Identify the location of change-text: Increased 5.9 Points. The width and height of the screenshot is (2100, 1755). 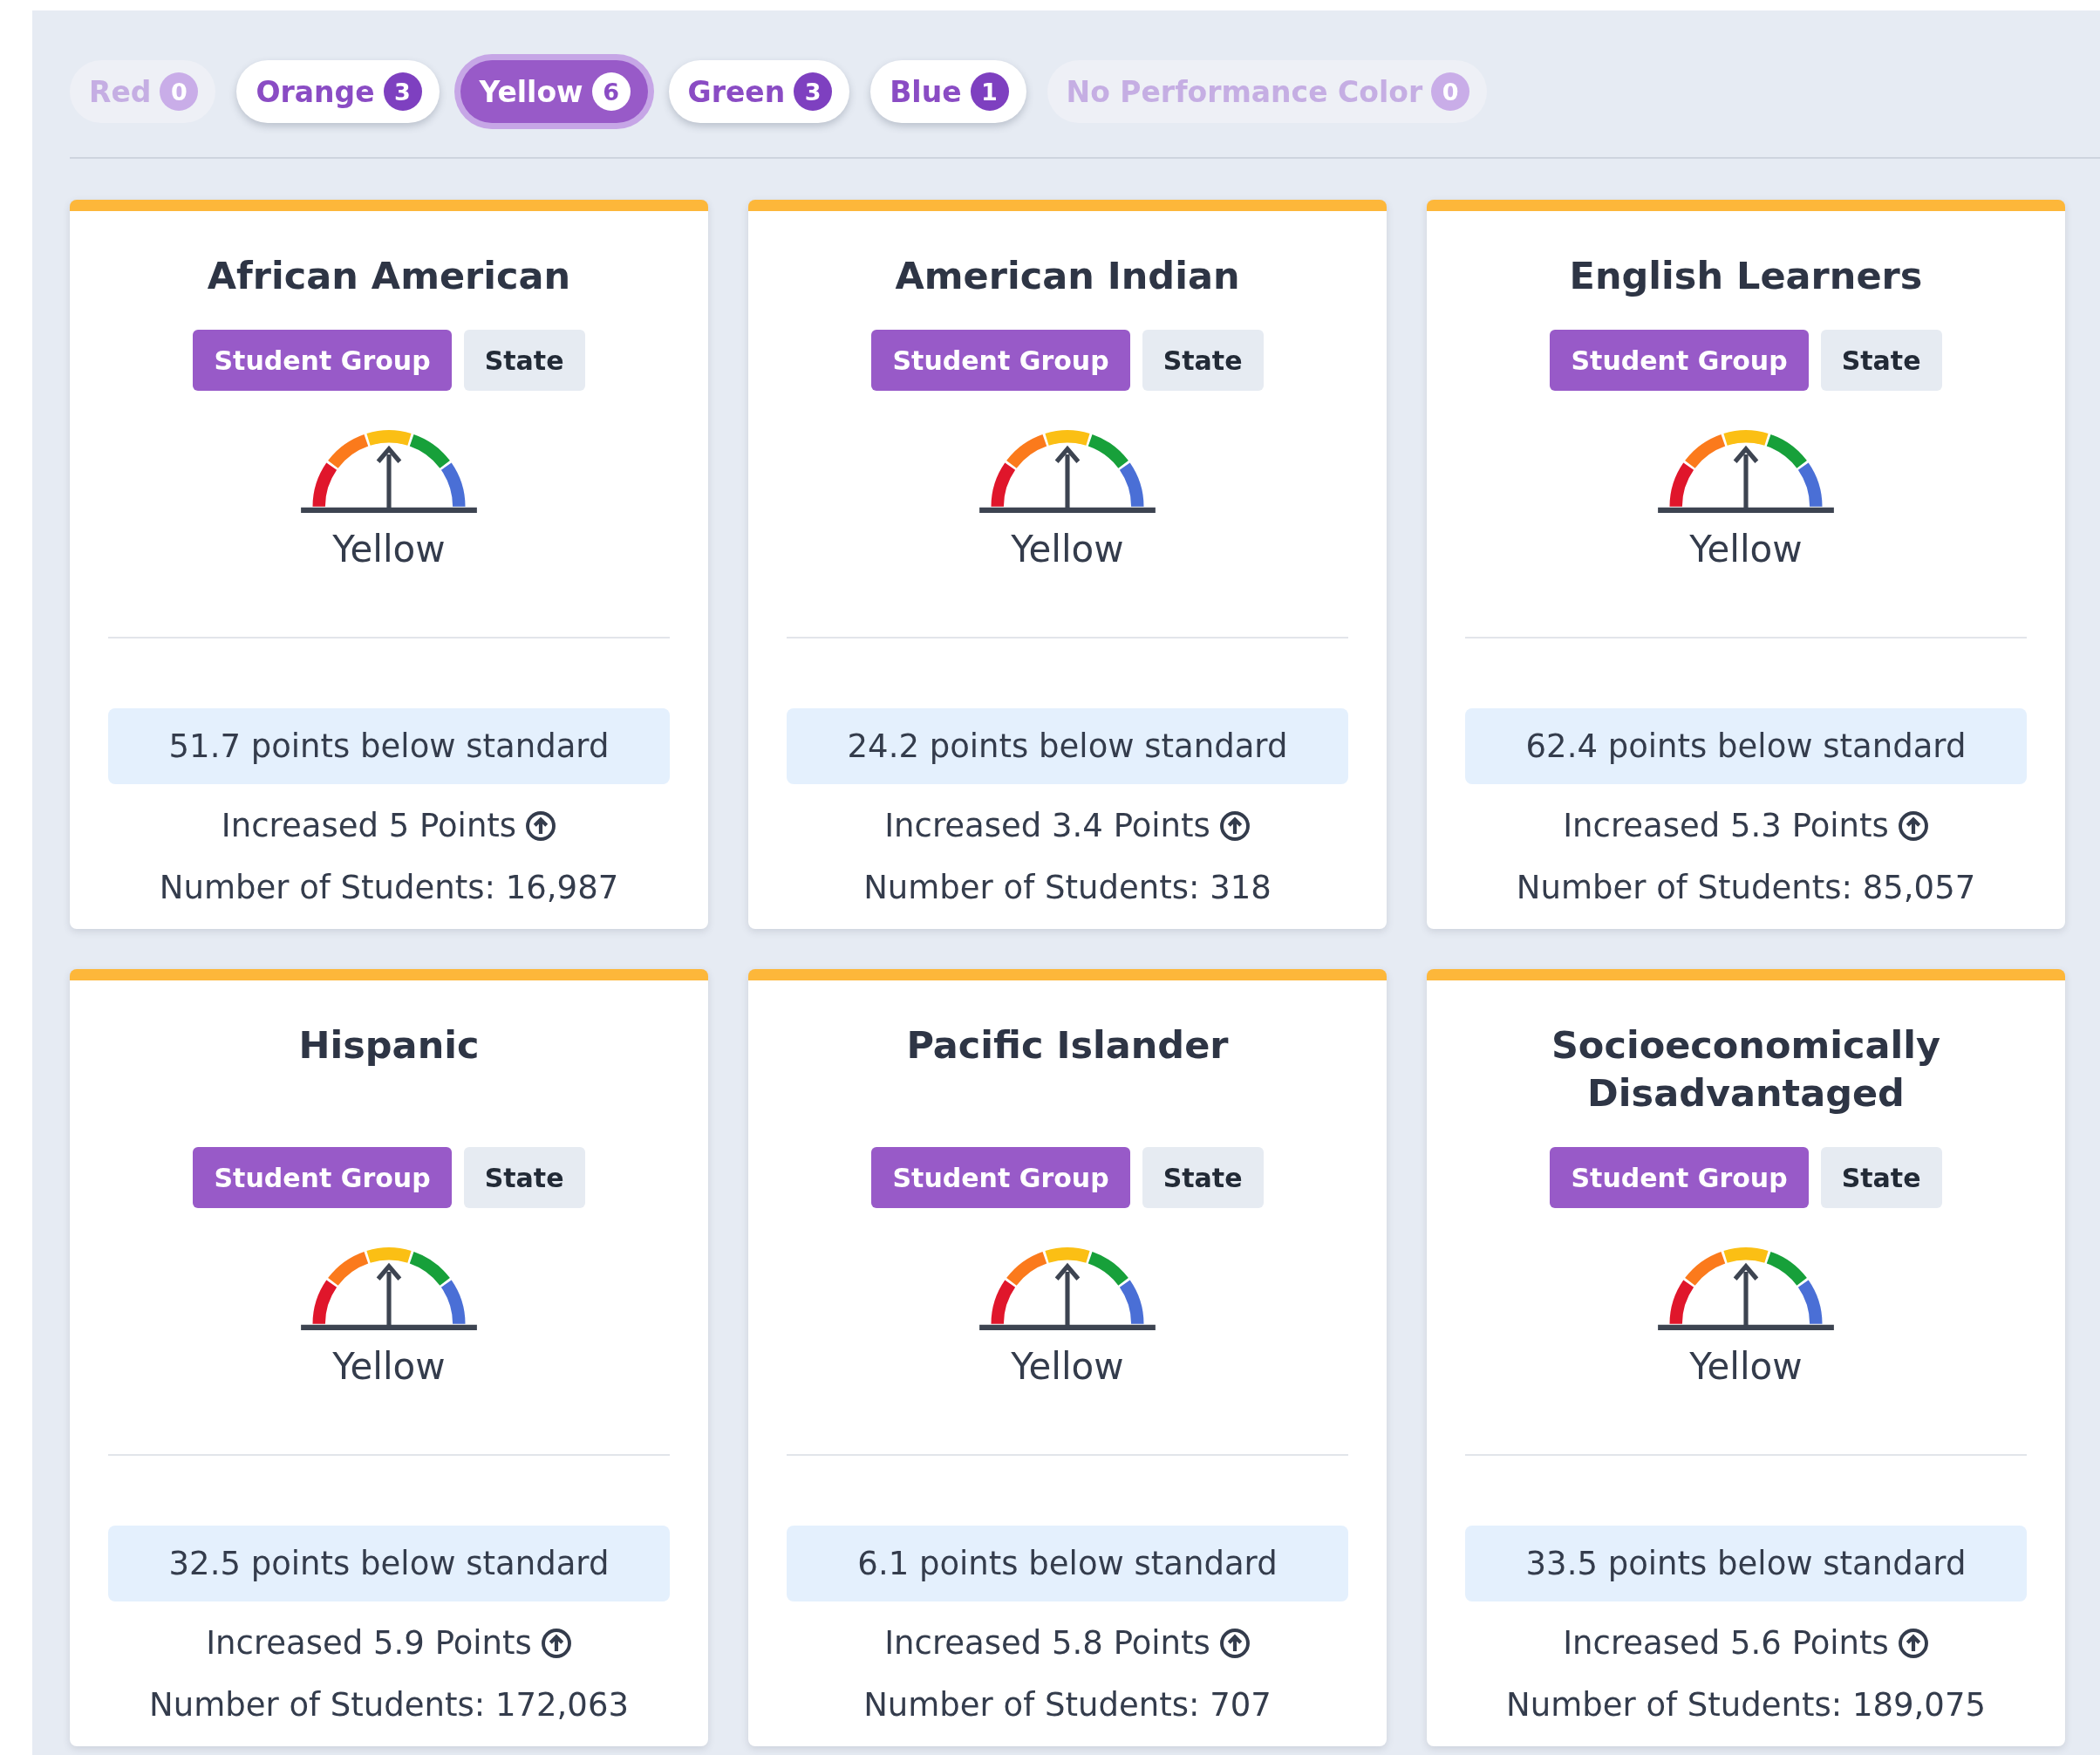
(369, 1643).